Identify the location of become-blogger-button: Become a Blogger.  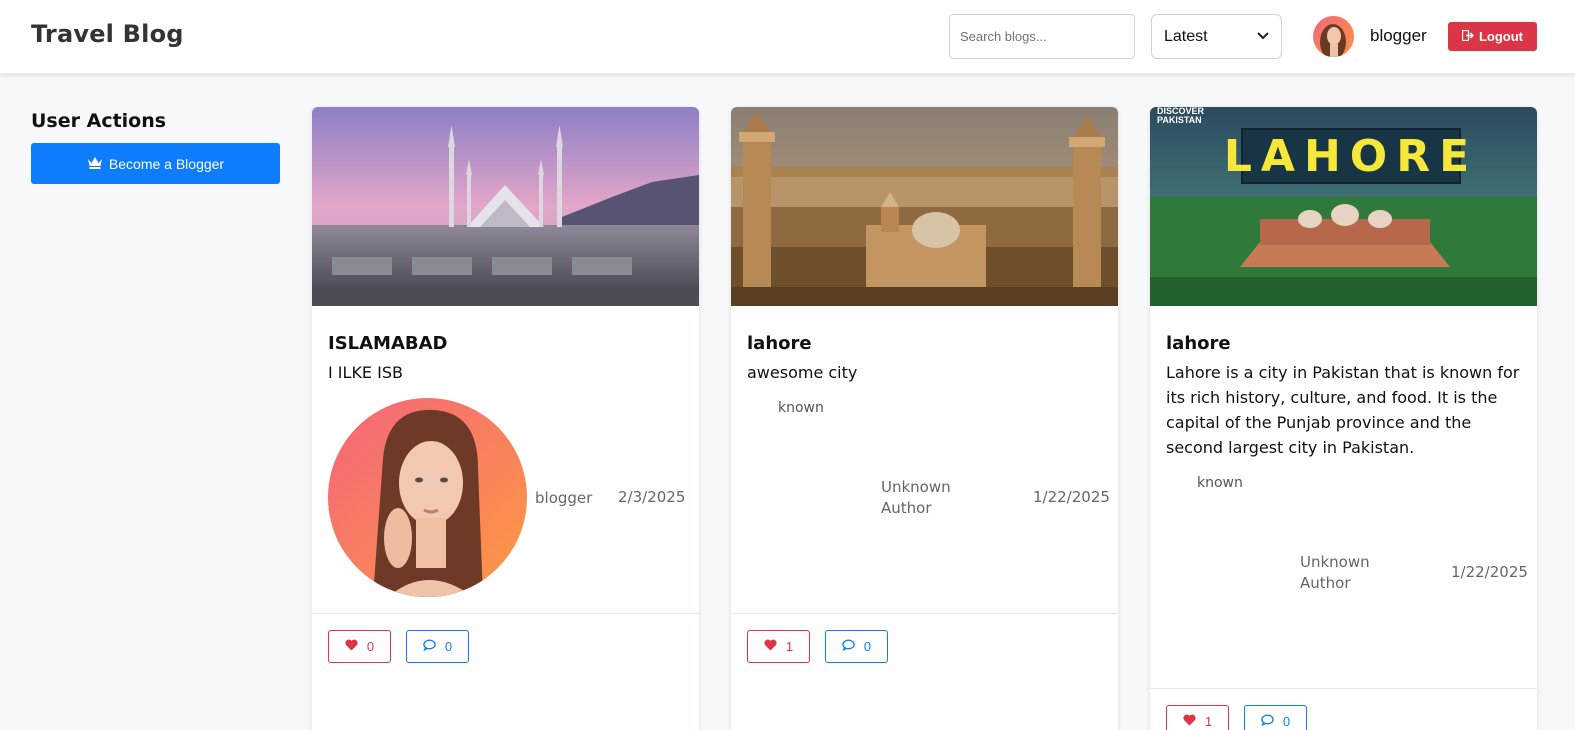
(155, 163).